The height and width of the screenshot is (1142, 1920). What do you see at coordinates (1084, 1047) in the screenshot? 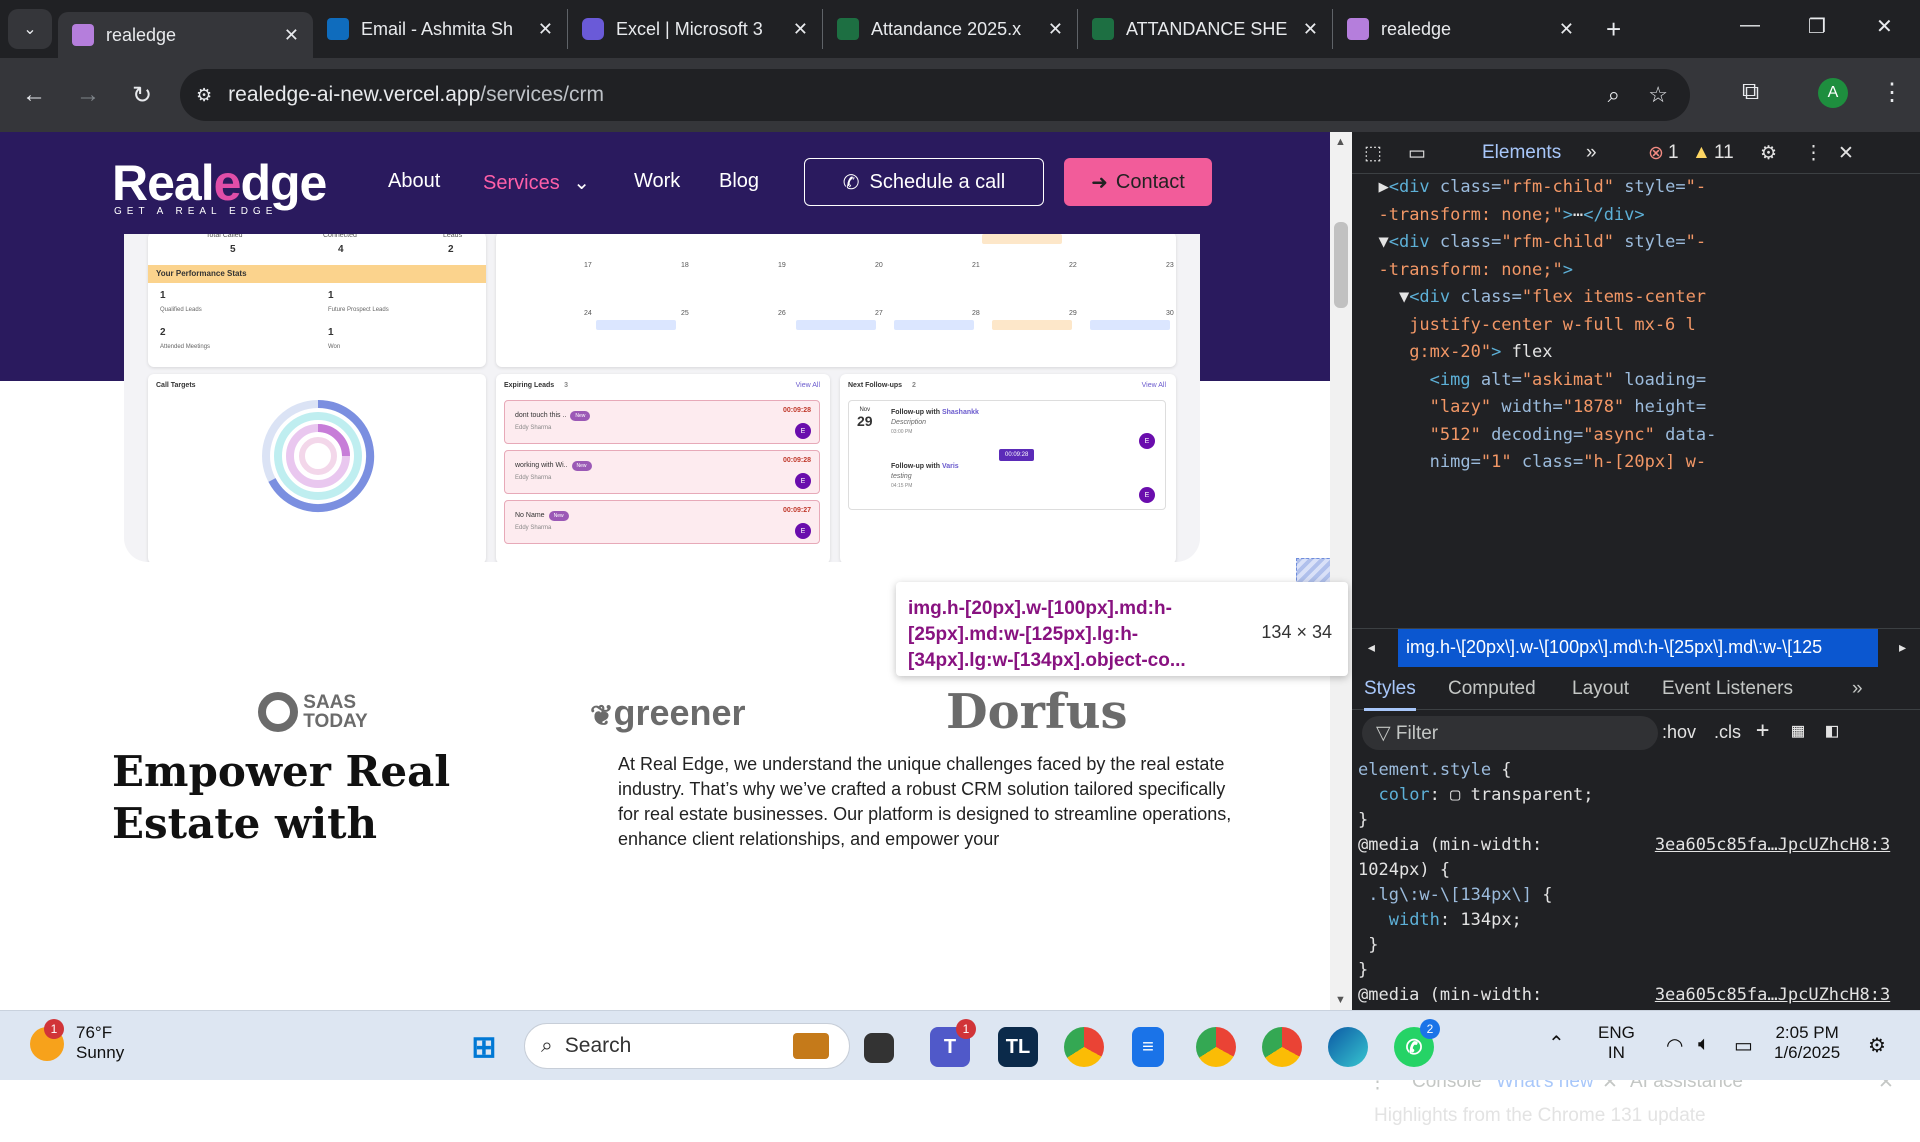
I see `chrome-profile-icon` at bounding box center [1084, 1047].